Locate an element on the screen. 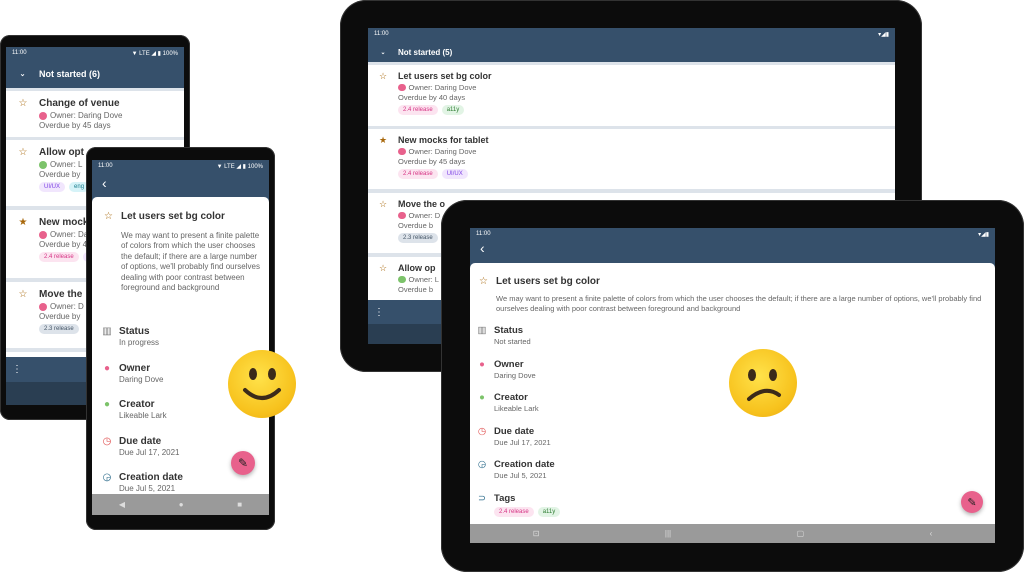 Image resolution: width=1024 pixels, height=572 pixels. field-tags: 2.4 release a11y is located at coordinates (527, 511).